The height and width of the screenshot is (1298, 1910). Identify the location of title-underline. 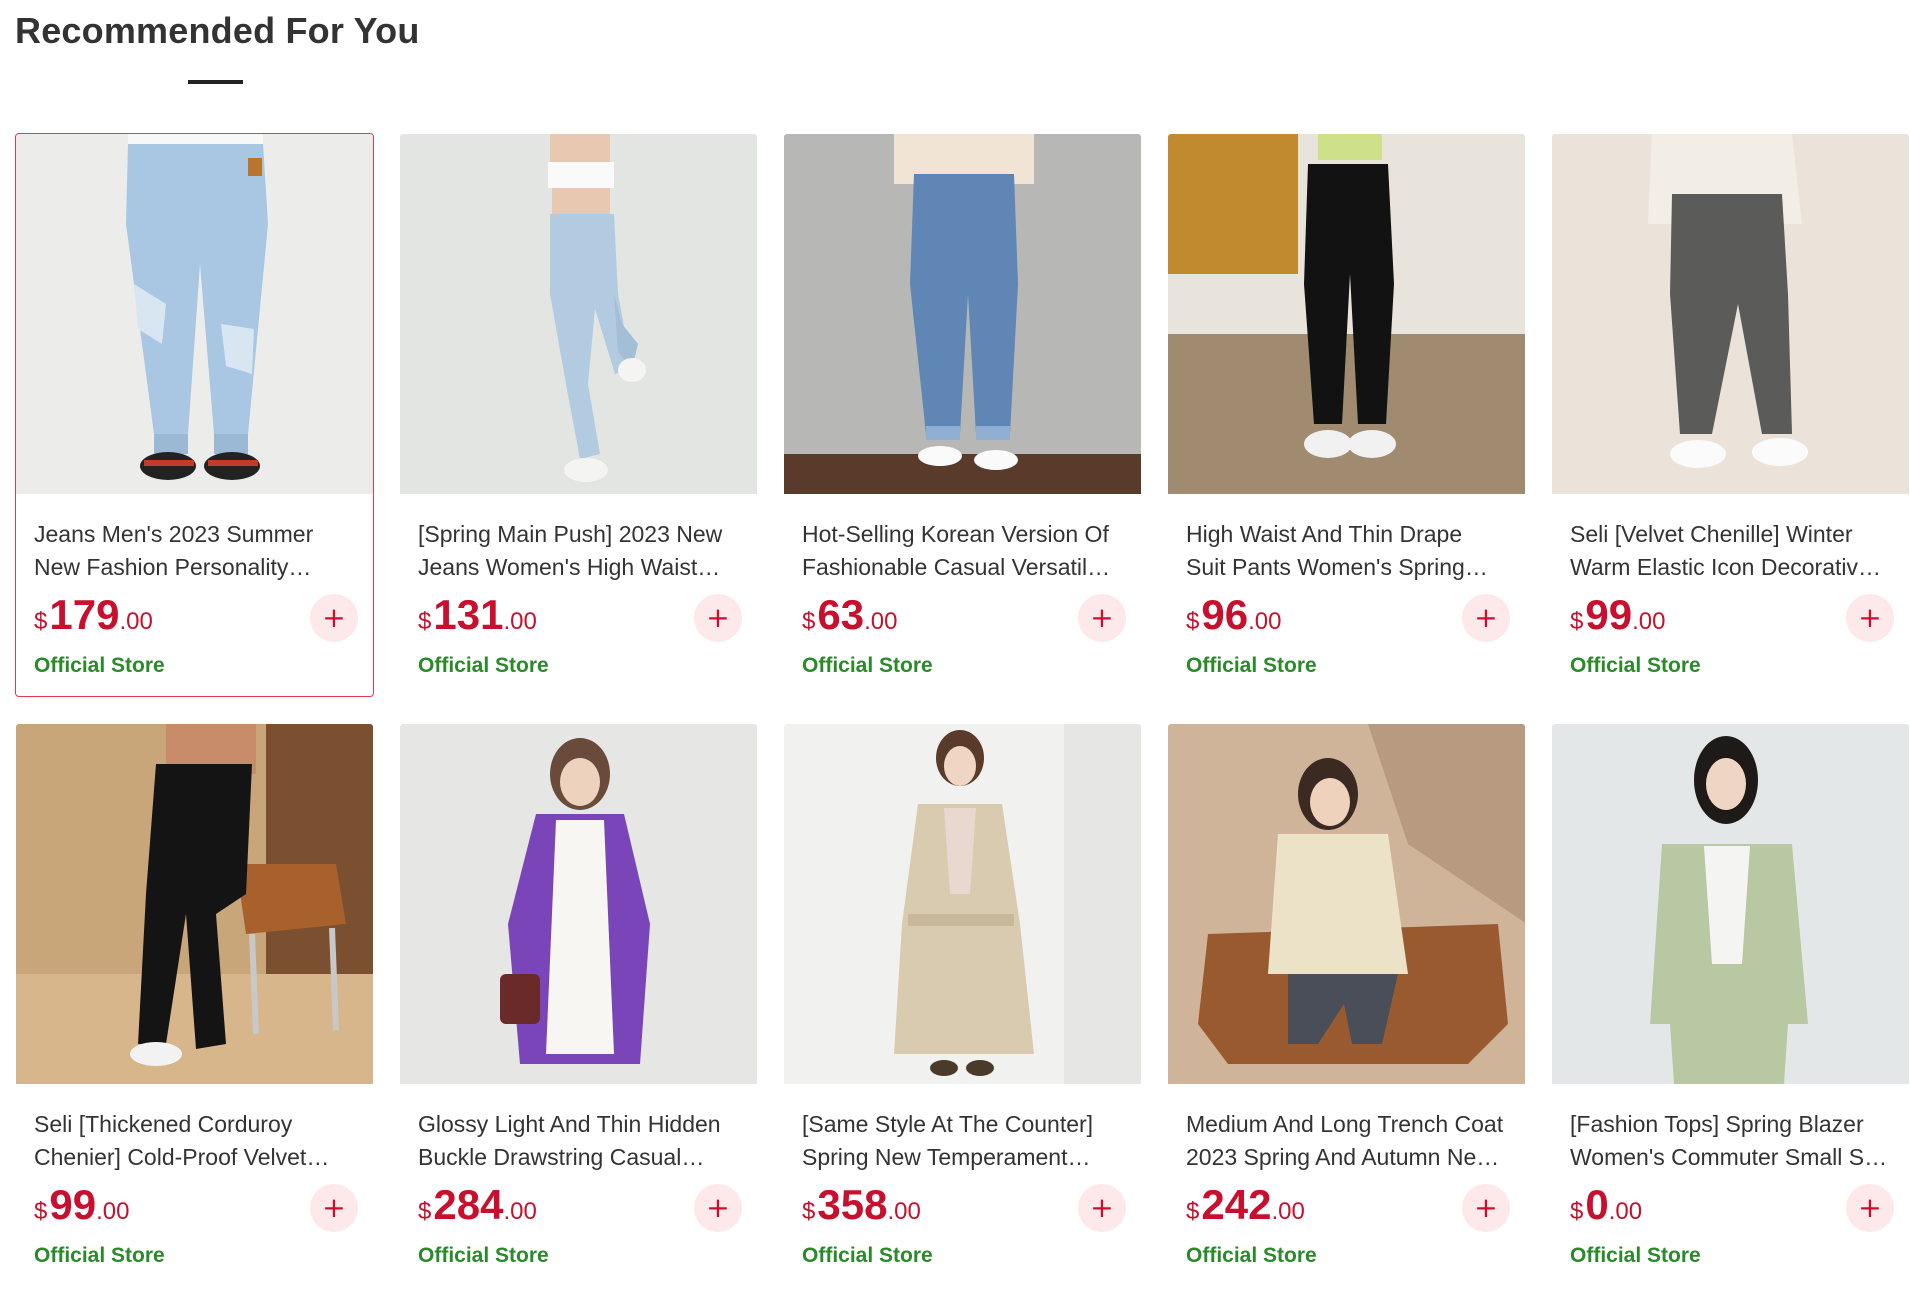
(215, 82).